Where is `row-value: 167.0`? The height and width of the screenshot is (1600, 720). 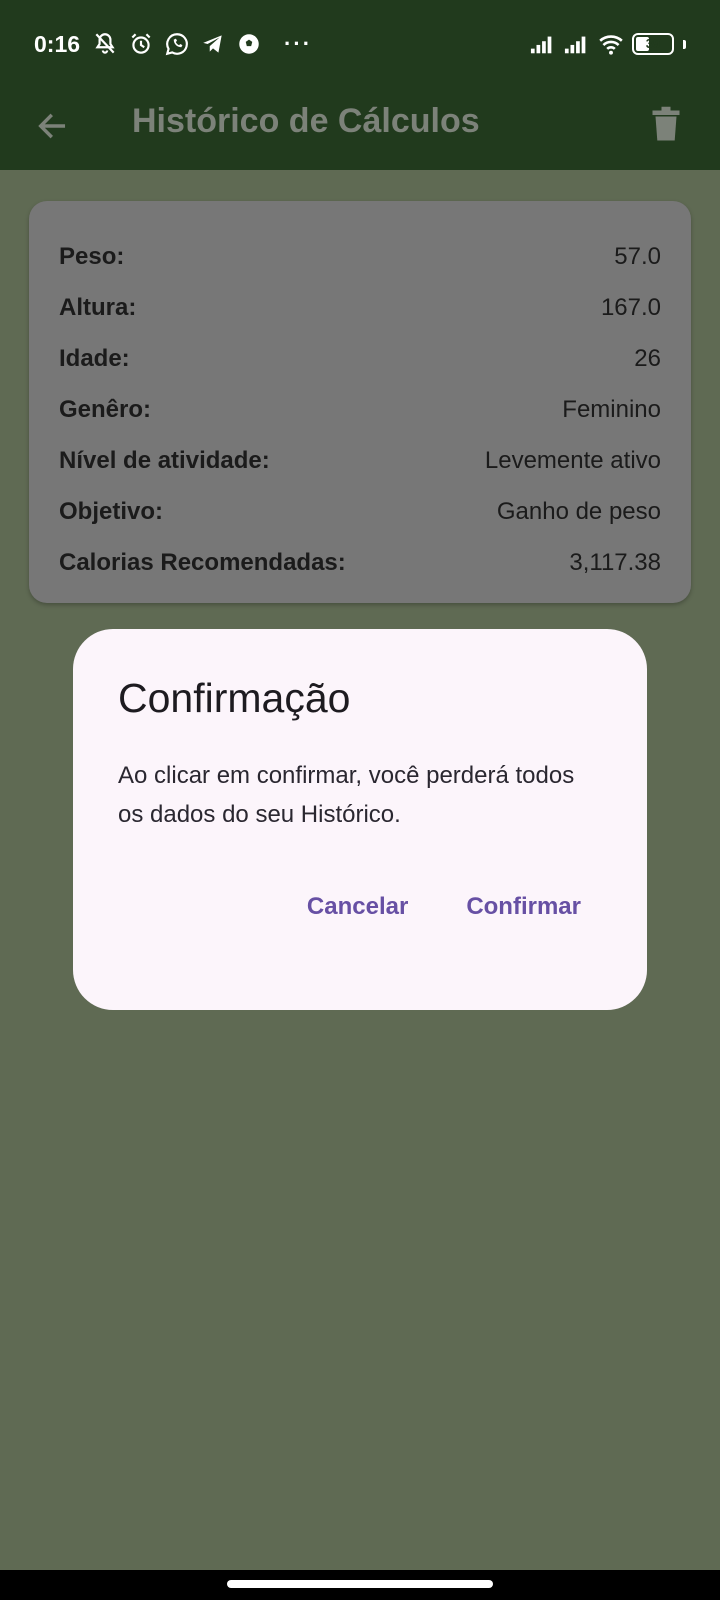
row-value: 167.0 is located at coordinates (630, 307).